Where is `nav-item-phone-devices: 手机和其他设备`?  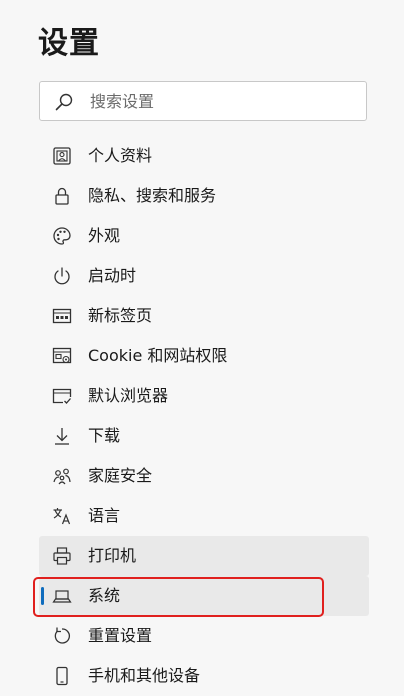
nav-item-phone-devices: 手机和其他设备 is located at coordinates (204, 676).